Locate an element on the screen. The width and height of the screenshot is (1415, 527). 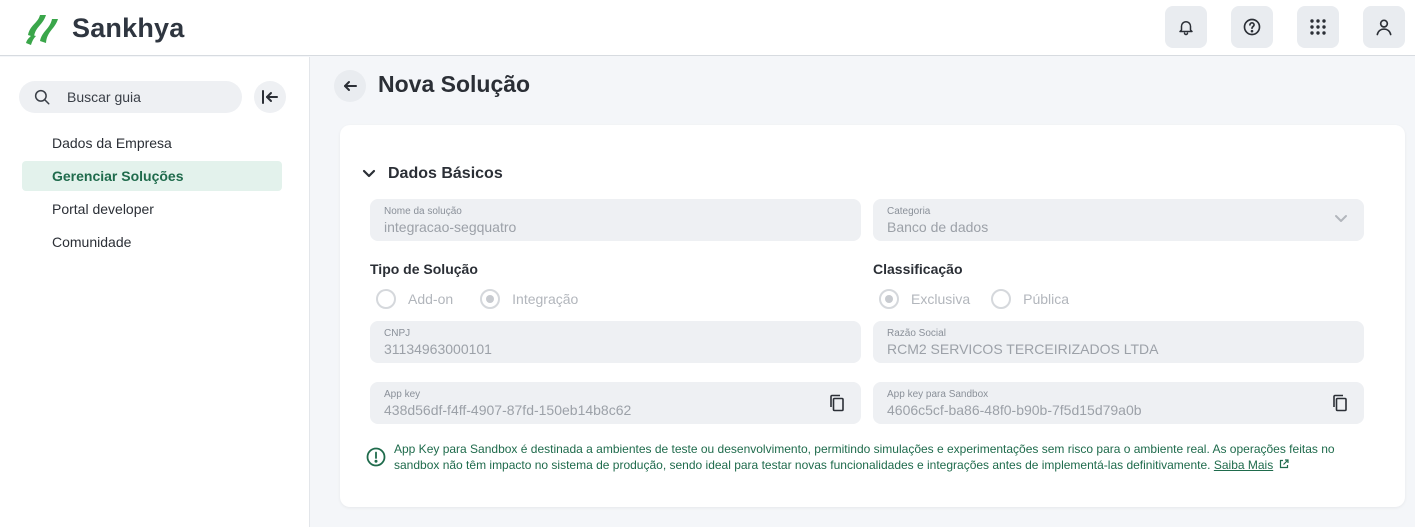
section-header: Dados Básicos is located at coordinates (432, 174).